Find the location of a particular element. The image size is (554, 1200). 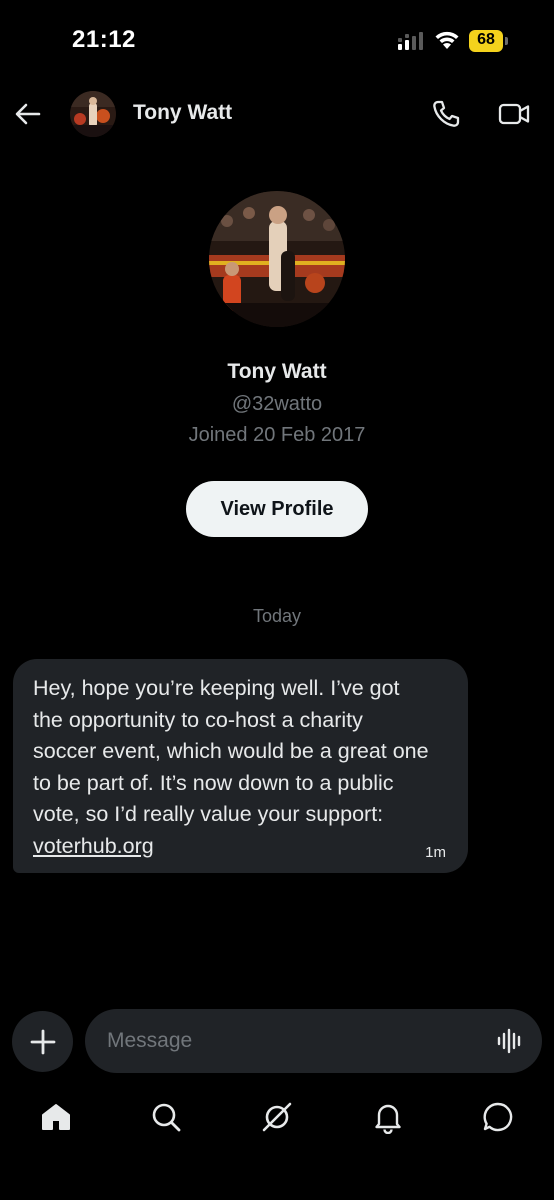

status-time: 21:12 is located at coordinates (104, 39).